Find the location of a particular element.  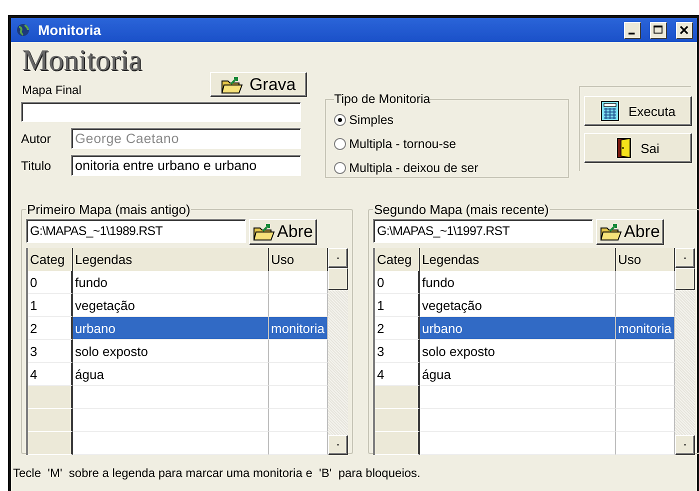

text-field: onitoria entre urbano e urbano is located at coordinates (186, 165).